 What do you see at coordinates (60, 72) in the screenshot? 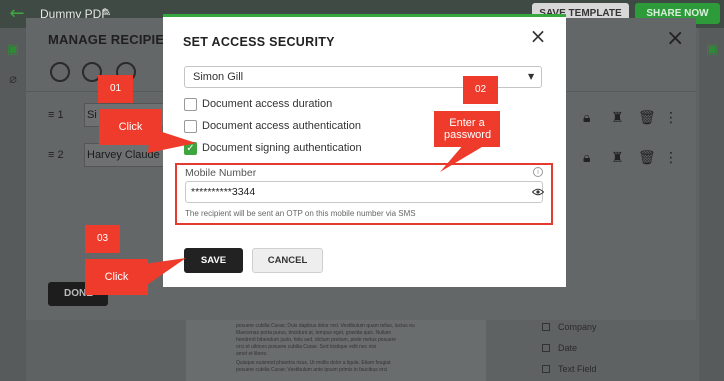
I see `add-recipient-icon` at bounding box center [60, 72].